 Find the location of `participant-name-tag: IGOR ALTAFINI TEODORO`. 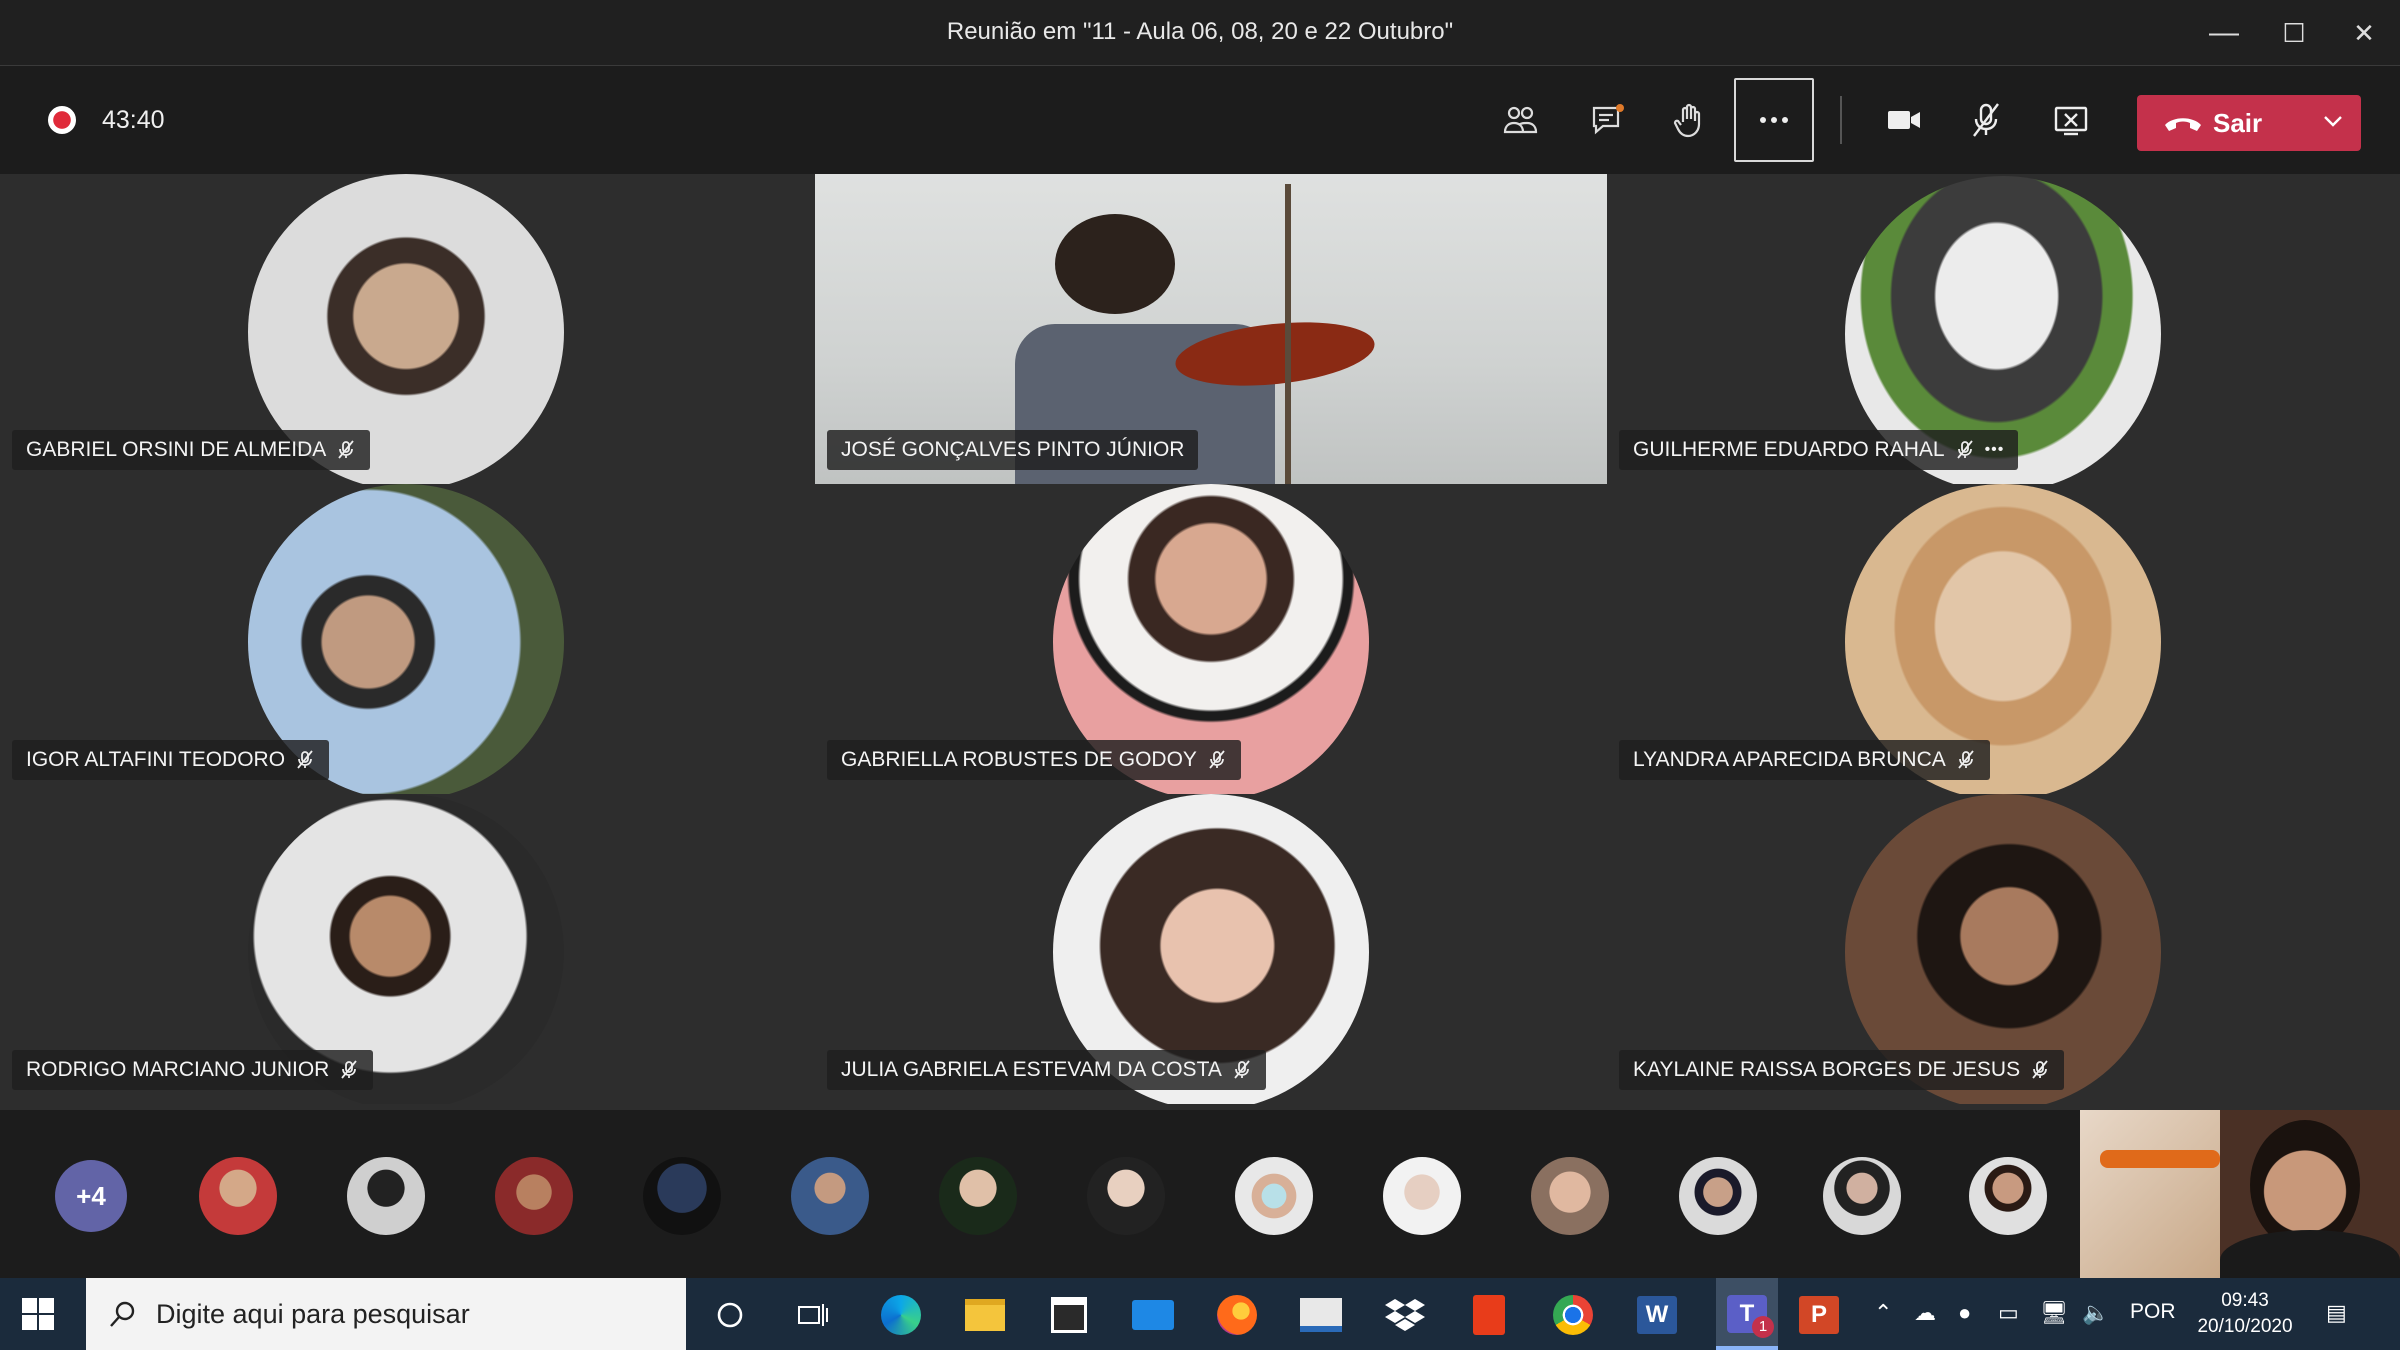

participant-name-tag: IGOR ALTAFINI TEODORO is located at coordinates (171, 760).